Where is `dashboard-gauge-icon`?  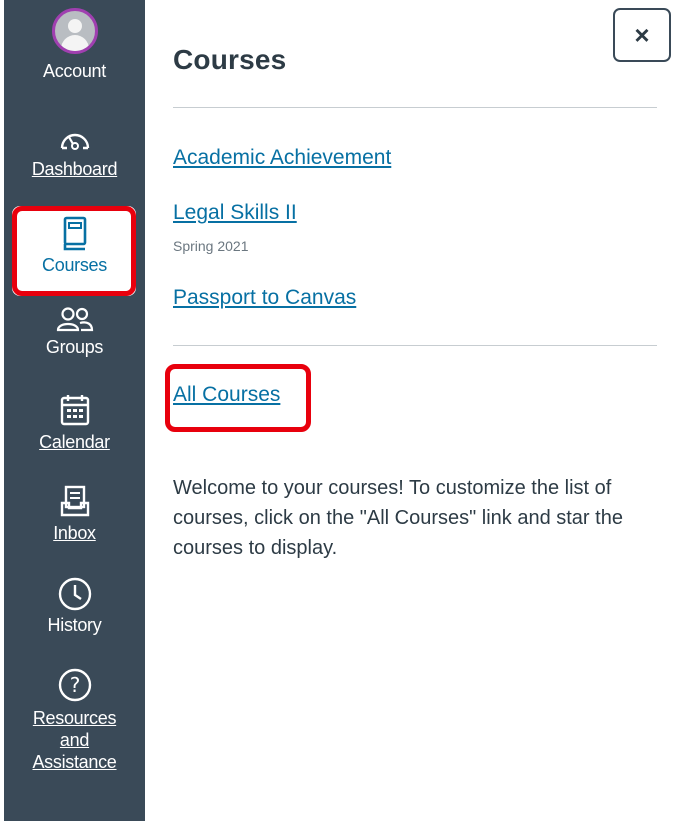
dashboard-gauge-icon is located at coordinates (74, 141).